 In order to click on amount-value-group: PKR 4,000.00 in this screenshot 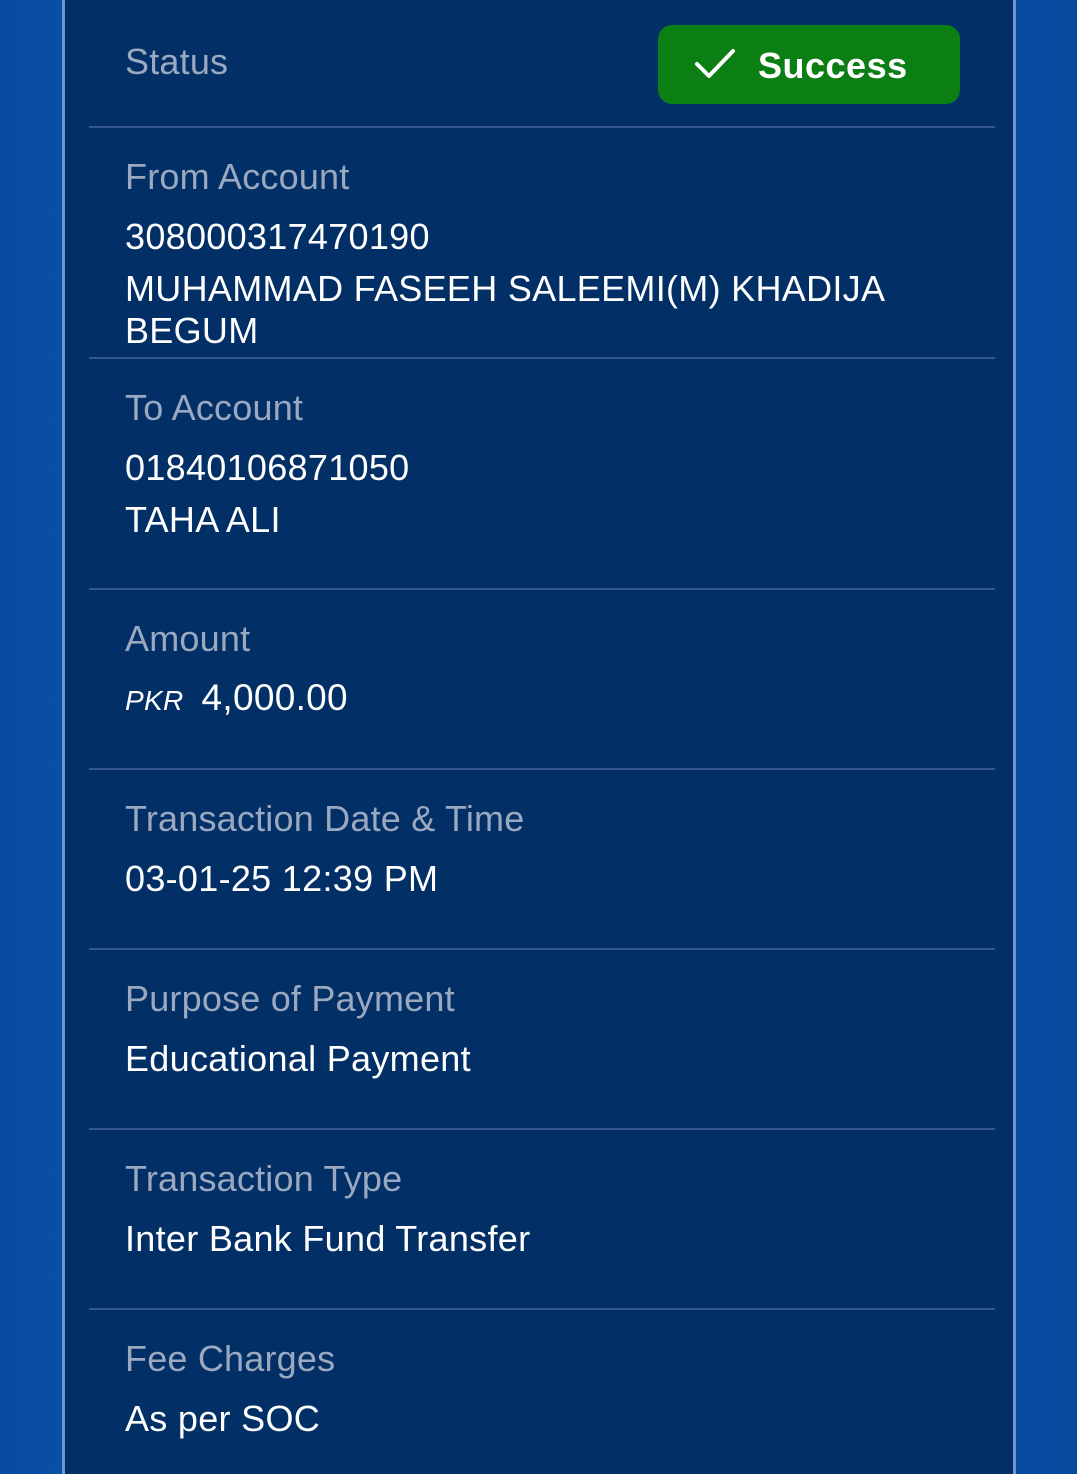, I will do `click(236, 698)`.